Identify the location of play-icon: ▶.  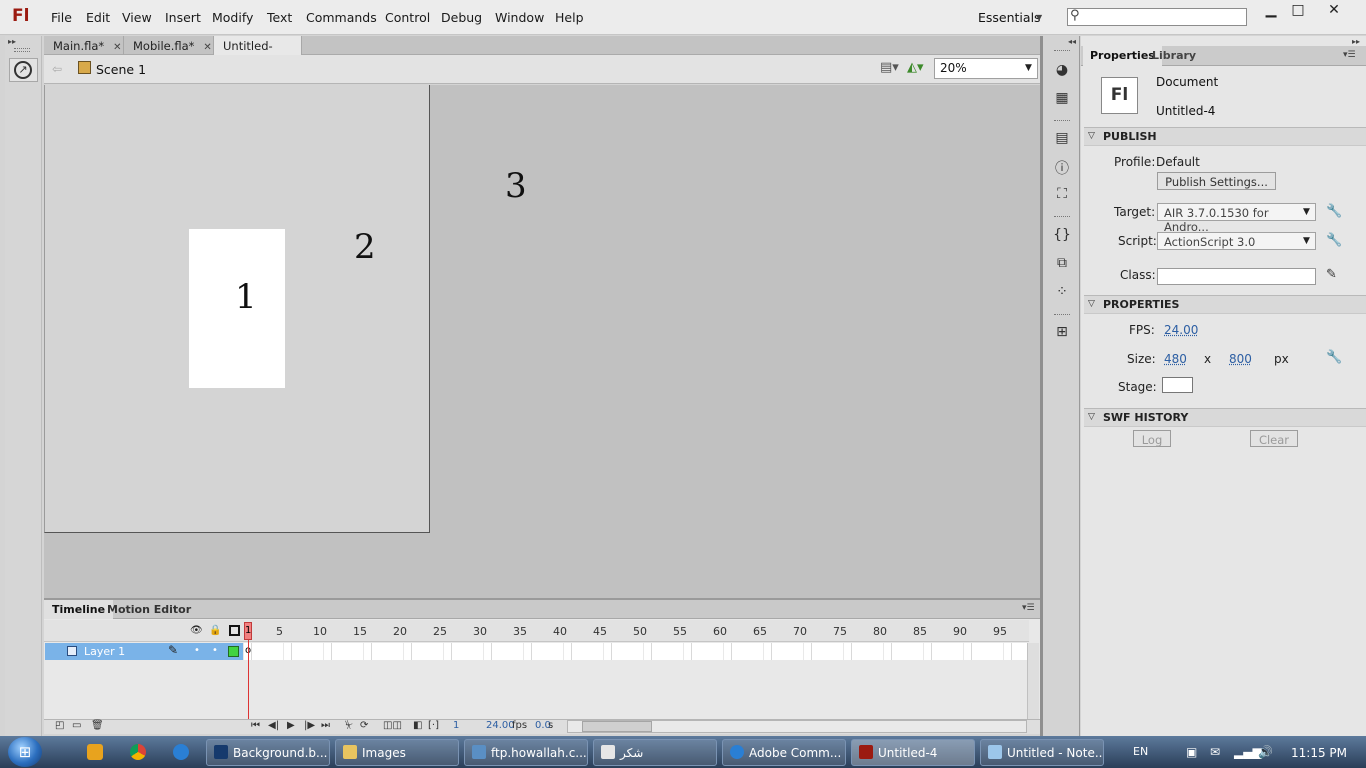
(291, 725).